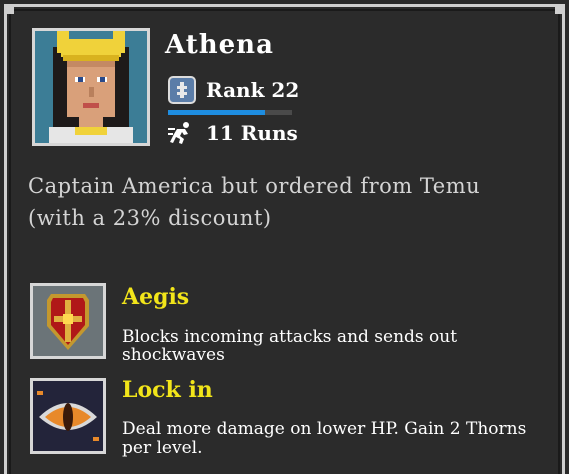 This screenshot has height=474, width=569. What do you see at coordinates (252, 133) in the screenshot?
I see `runs-label: 11 Runs` at bounding box center [252, 133].